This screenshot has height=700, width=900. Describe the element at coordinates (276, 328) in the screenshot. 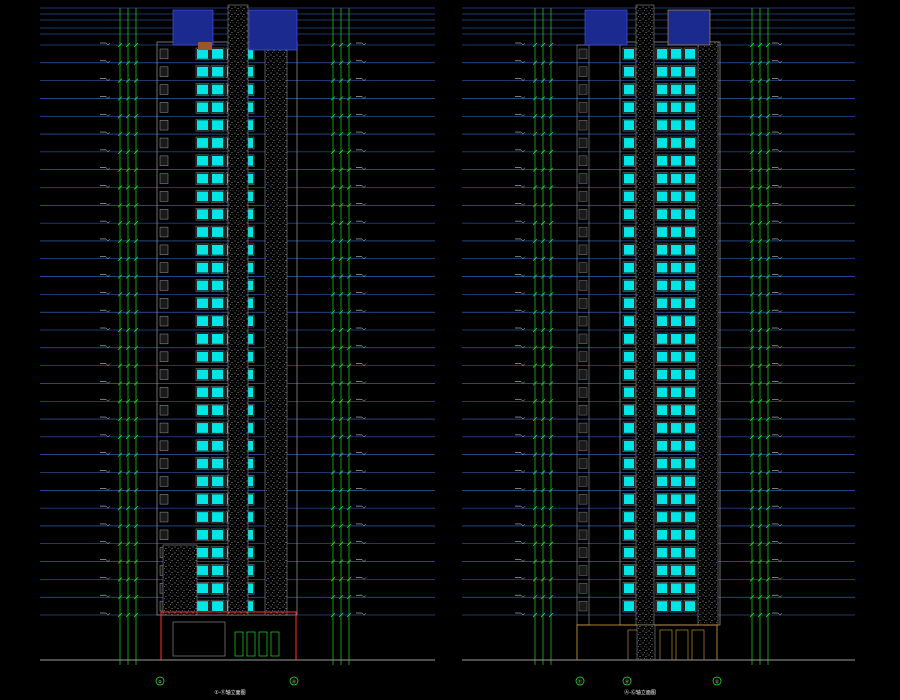

I see `left-stone-strip` at that location.